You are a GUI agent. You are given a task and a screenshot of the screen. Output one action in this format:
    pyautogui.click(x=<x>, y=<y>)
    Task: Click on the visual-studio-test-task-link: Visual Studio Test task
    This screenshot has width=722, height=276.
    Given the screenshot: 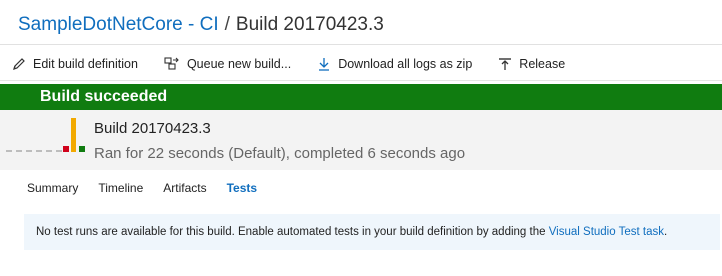 What is the action you would take?
    pyautogui.click(x=606, y=232)
    